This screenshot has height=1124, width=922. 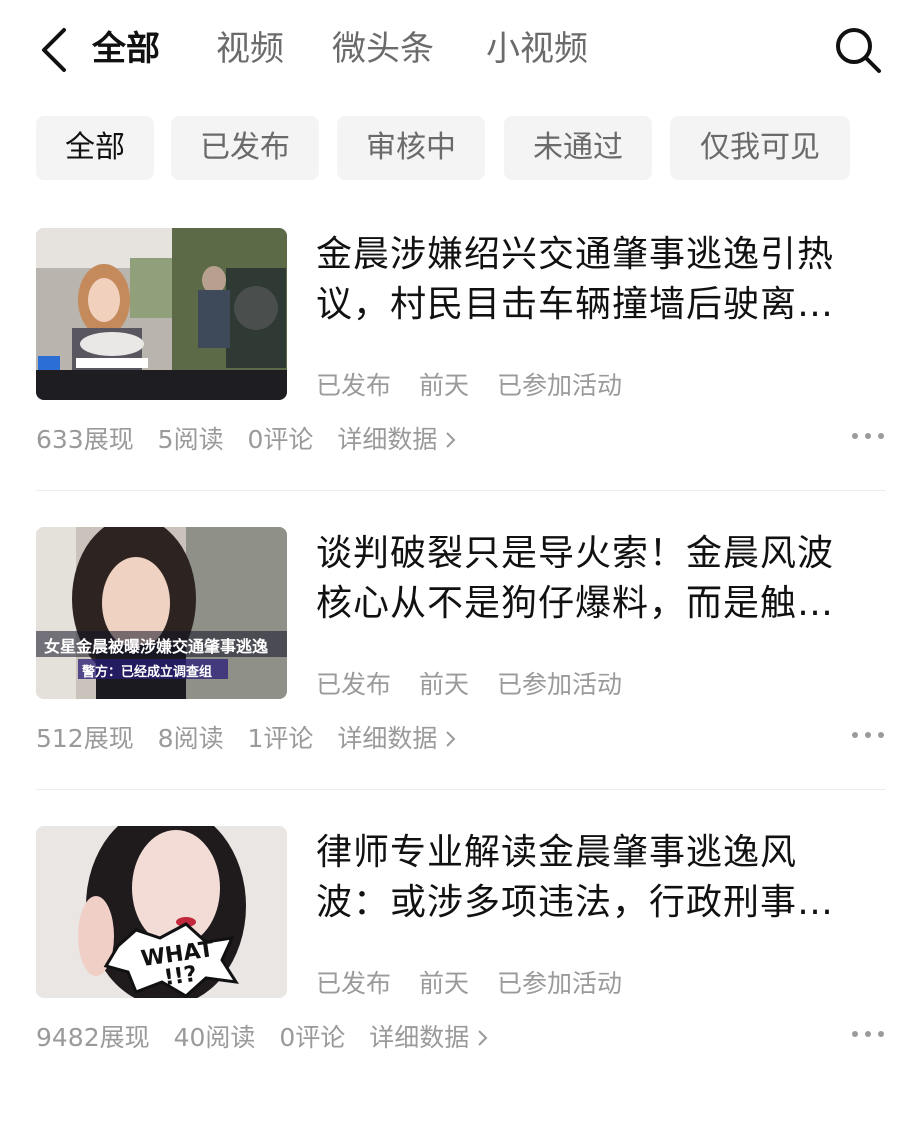 I want to click on filter-reviewing: 审核中, so click(x=411, y=148).